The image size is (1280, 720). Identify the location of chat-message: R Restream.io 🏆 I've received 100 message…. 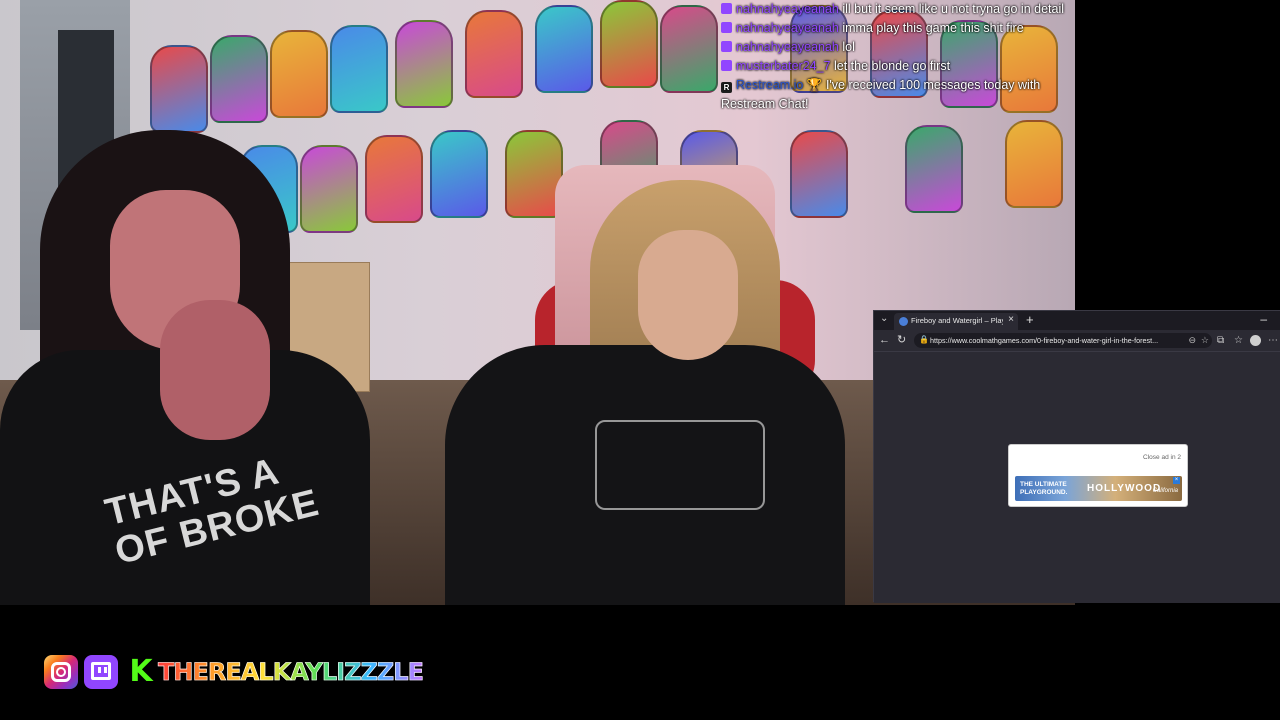
(897, 95).